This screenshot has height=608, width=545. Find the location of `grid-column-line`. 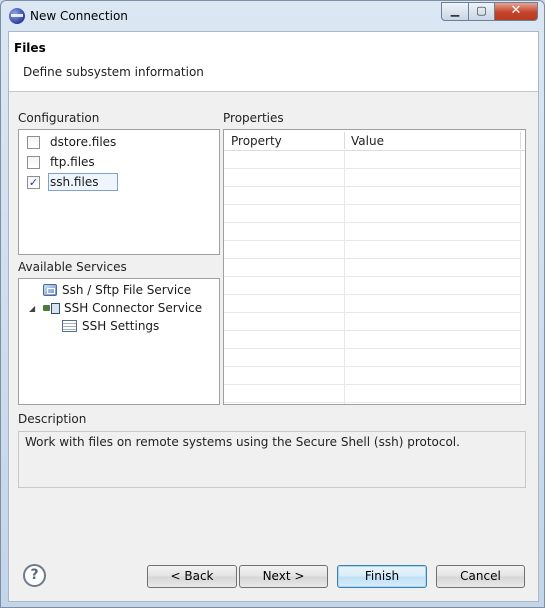

grid-column-line is located at coordinates (520, 277).